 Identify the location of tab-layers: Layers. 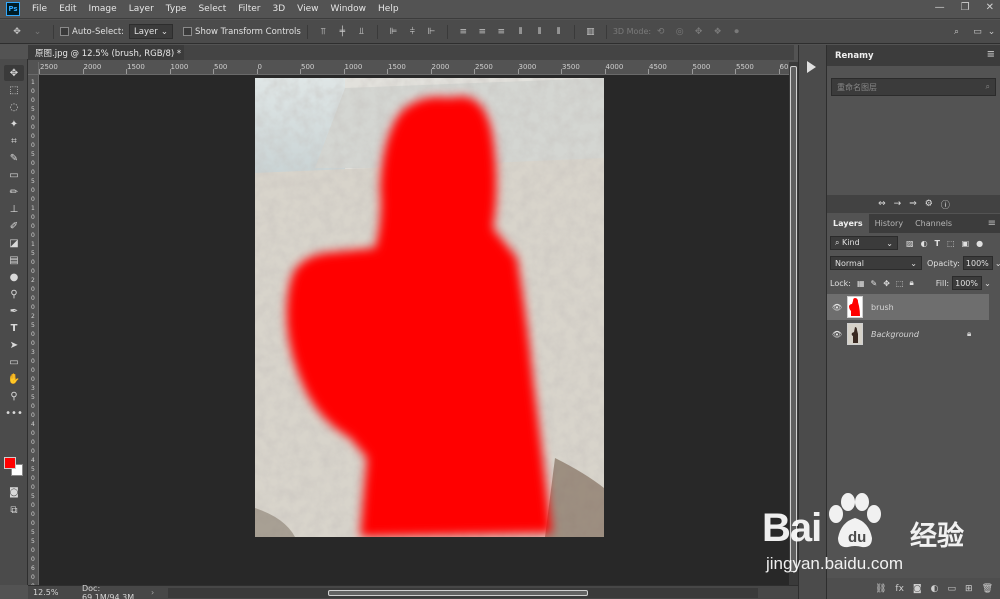
(848, 223).